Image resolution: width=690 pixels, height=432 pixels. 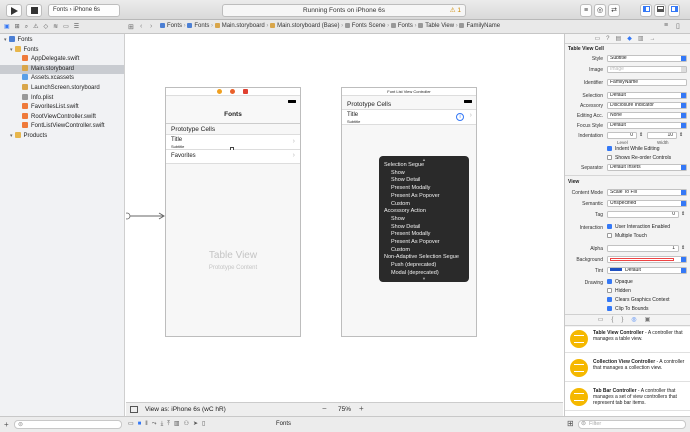 I want to click on breadcrumb-item: Main.storyboard (Base), so click(x=308, y=26).